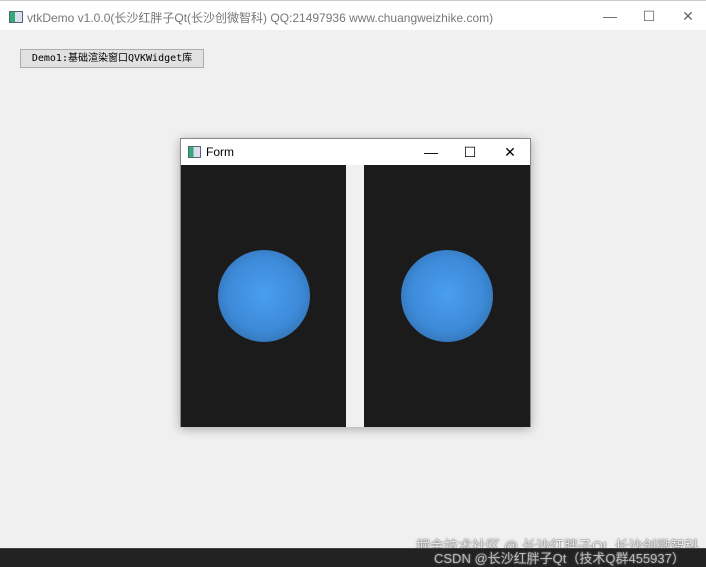 This screenshot has width=706, height=567. What do you see at coordinates (559, 558) in the screenshot?
I see `watermark-csdn: CSDN @长沙红胖子Qt（技术Q群455937）` at bounding box center [559, 558].